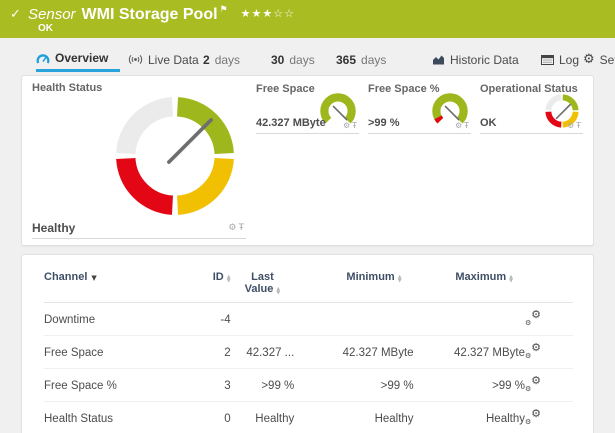 The width and height of the screenshot is (615, 433). Describe the element at coordinates (66, 277) in the screenshot. I see `column-header-channel-label: Channel` at that location.